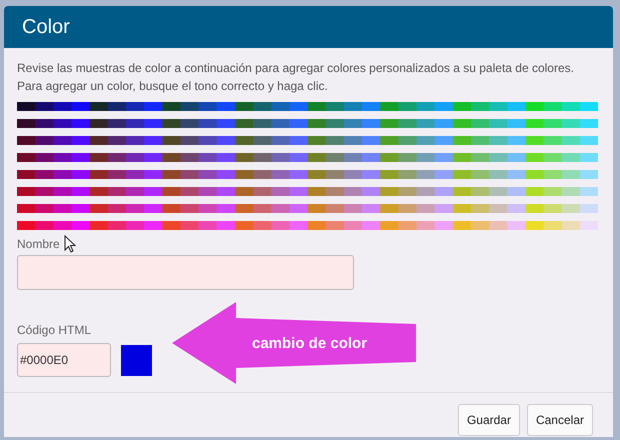 The image size is (620, 440). Describe the element at coordinates (54, 330) in the screenshot. I see `html-code-label: Código HTML` at that location.